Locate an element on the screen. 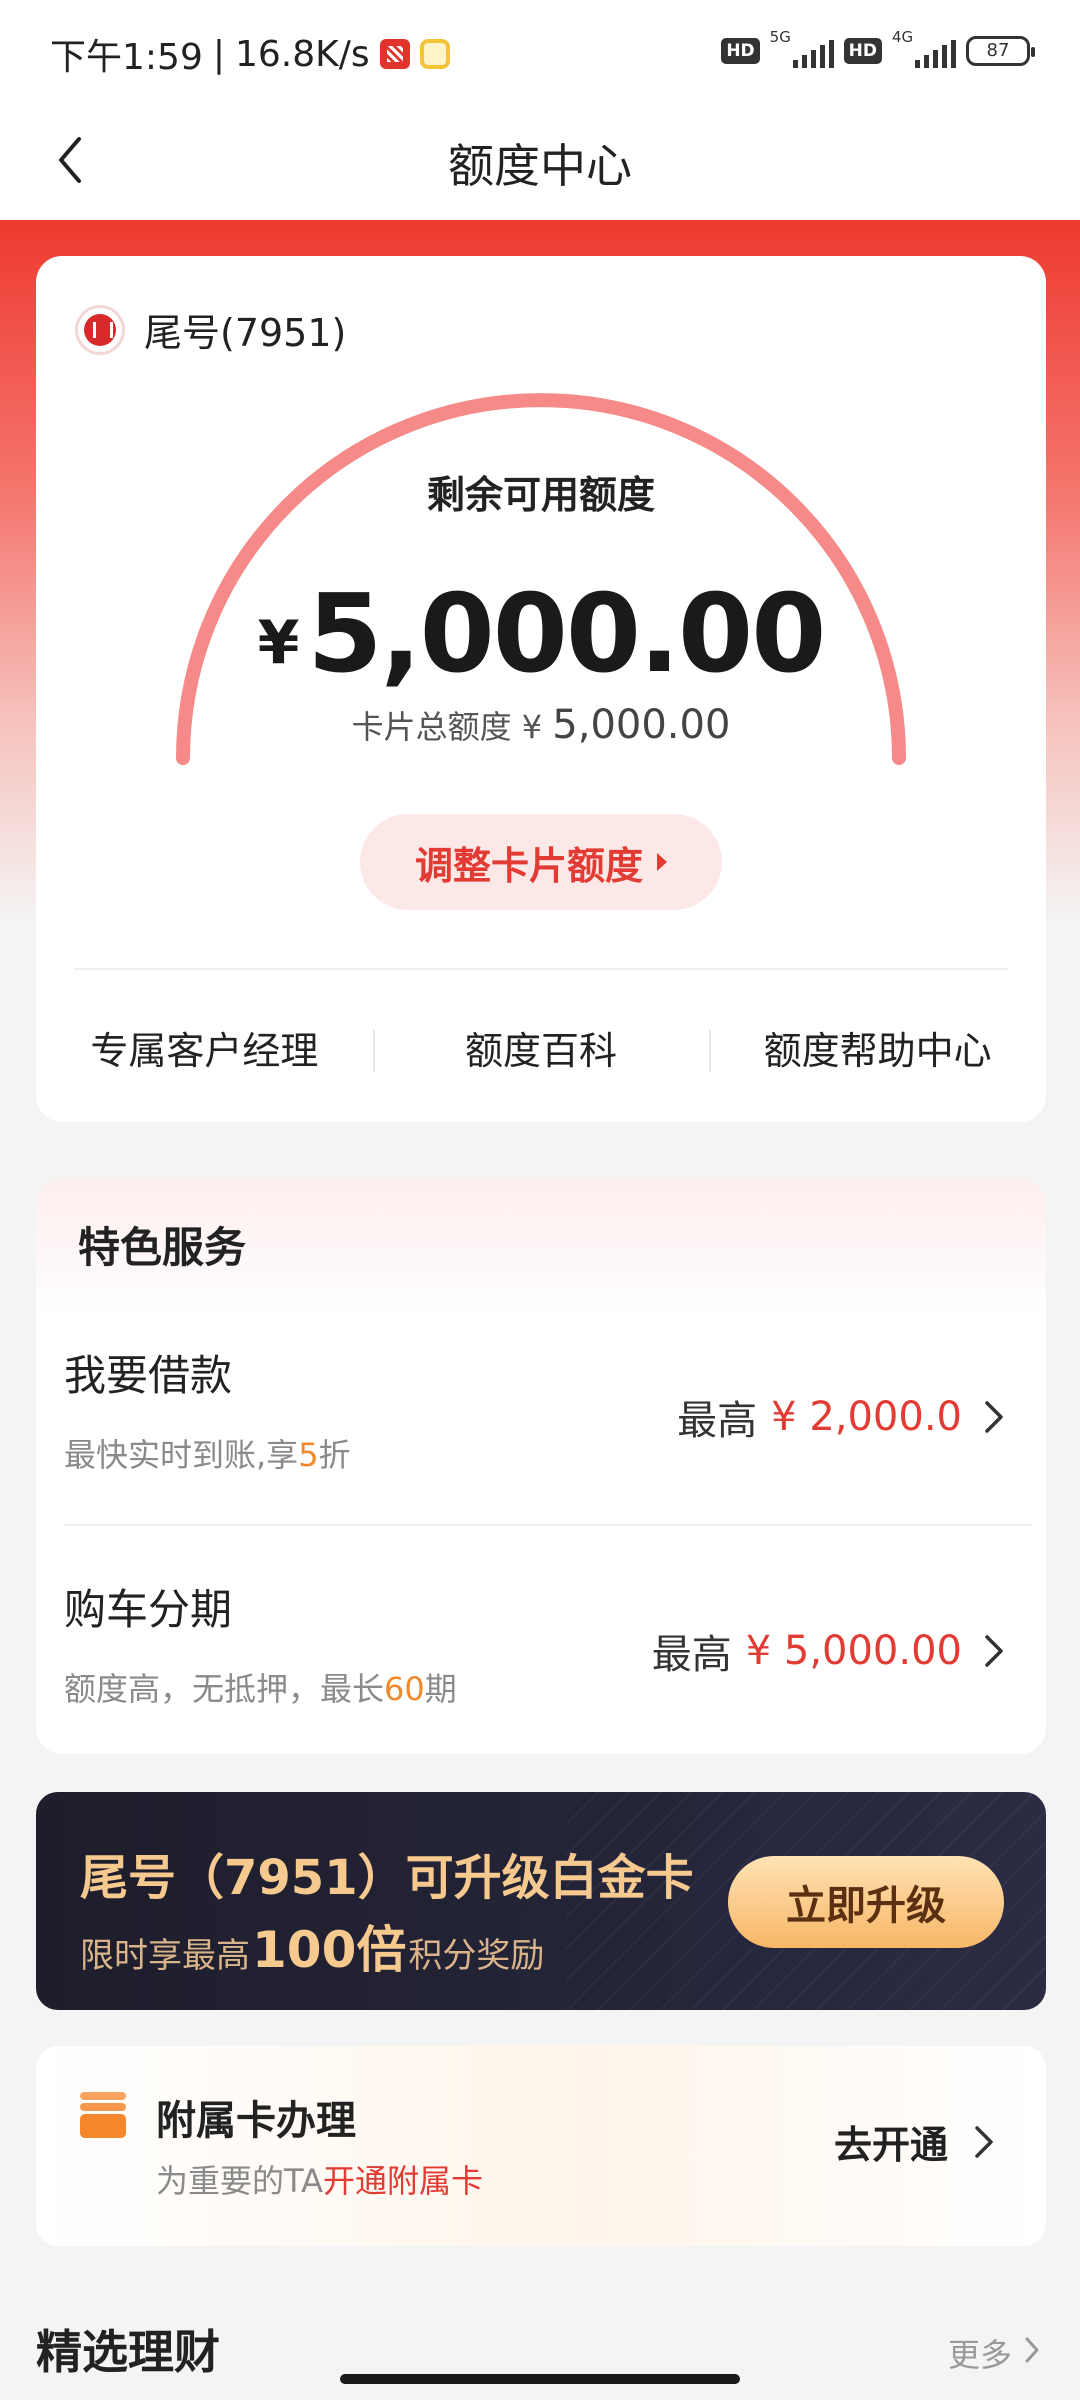  service-name: 我要借款 is located at coordinates (148, 1375).